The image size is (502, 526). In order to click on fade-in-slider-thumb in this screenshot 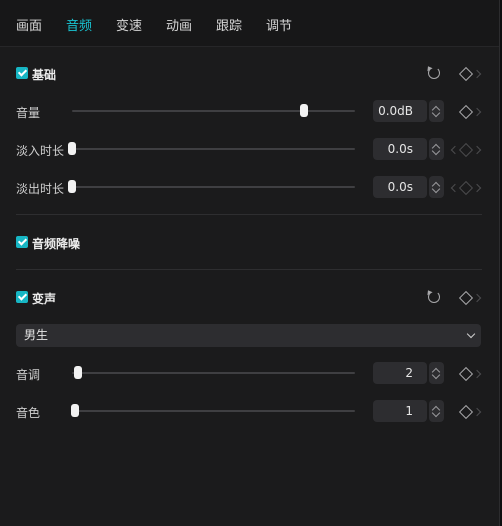, I will do `click(72, 148)`.